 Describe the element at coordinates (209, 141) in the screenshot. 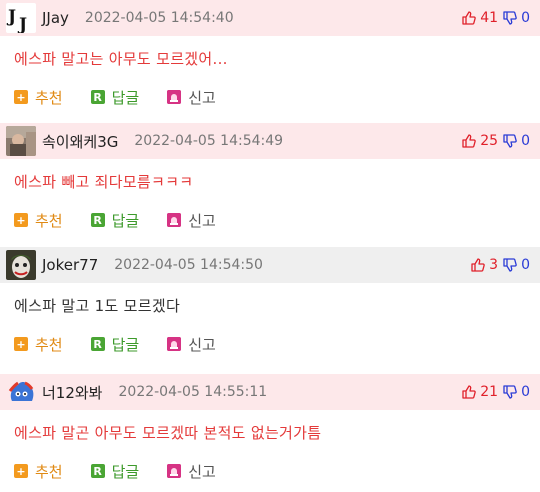

I see `comment-date: 2022-04-05 14:54:49` at that location.